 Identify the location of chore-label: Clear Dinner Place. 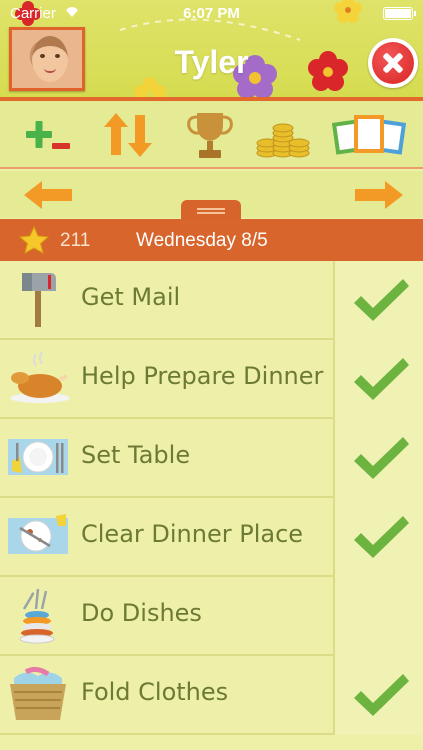
(192, 534).